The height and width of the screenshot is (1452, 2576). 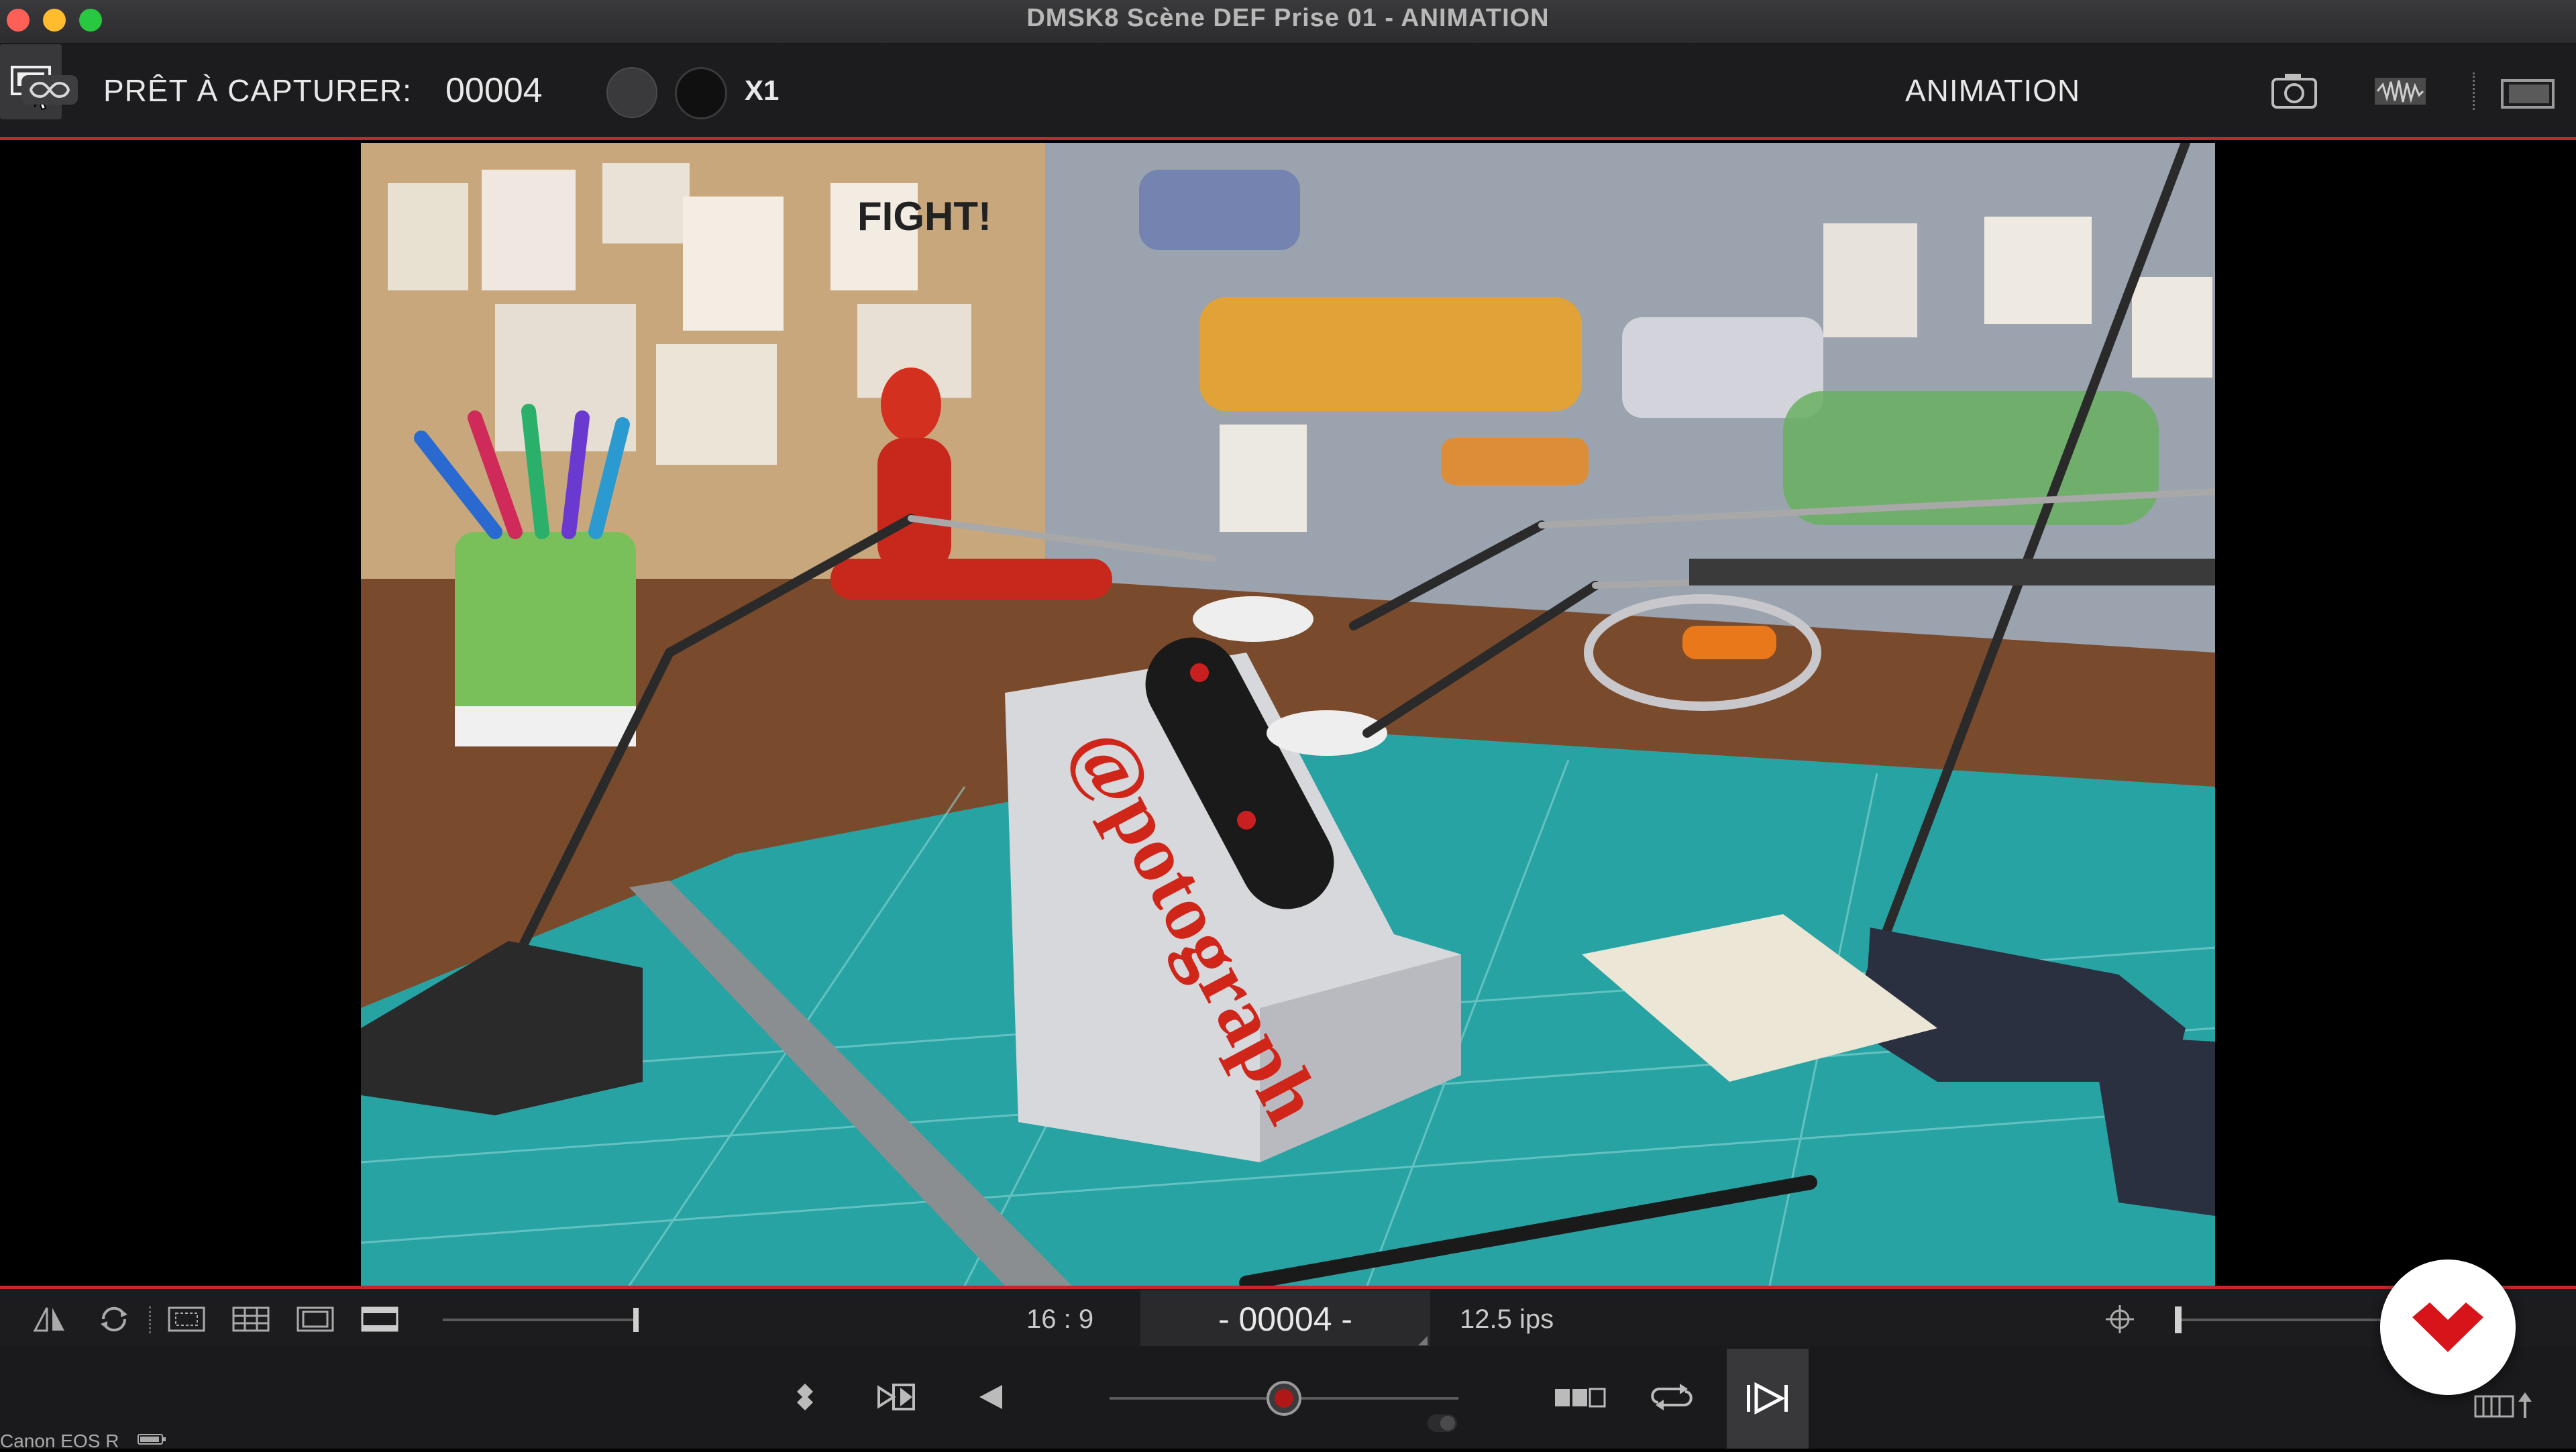 What do you see at coordinates (49, 90) in the screenshot?
I see `loop-icon` at bounding box center [49, 90].